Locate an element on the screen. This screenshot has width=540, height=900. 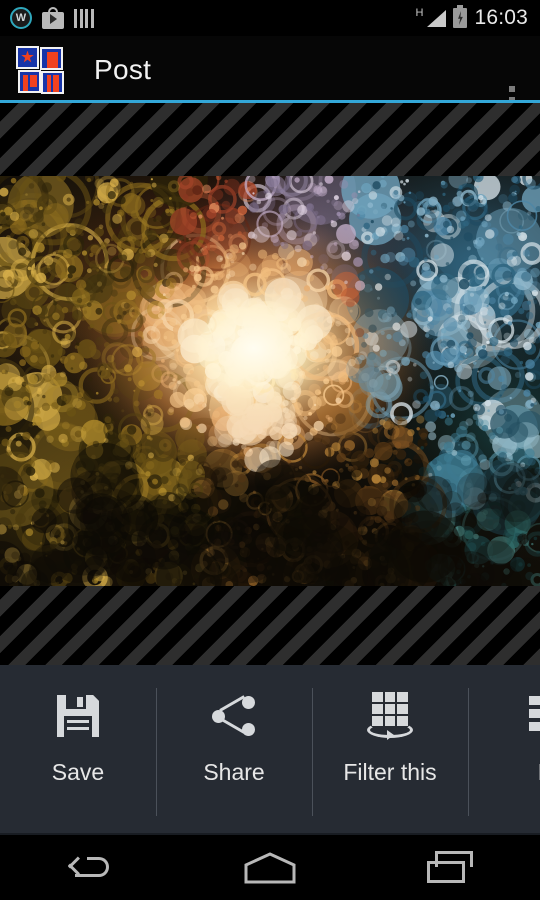
barcode-notification-icon is located at coordinates (84, 18).